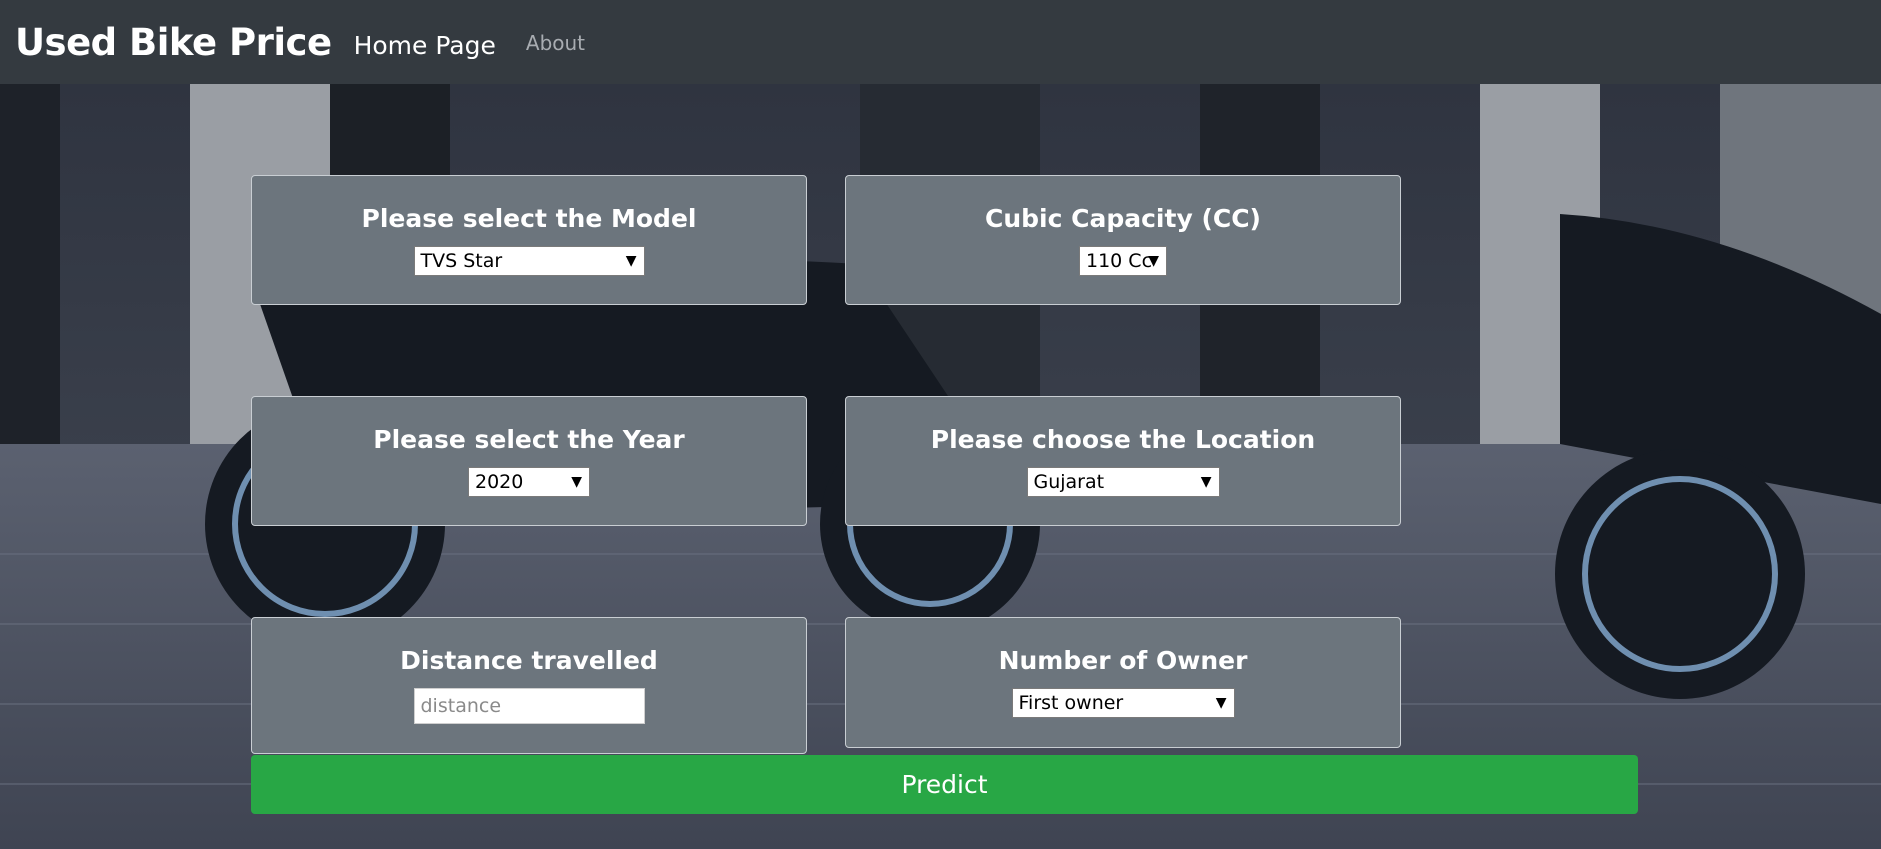  I want to click on owner-select-value: First owner, so click(1071, 703).